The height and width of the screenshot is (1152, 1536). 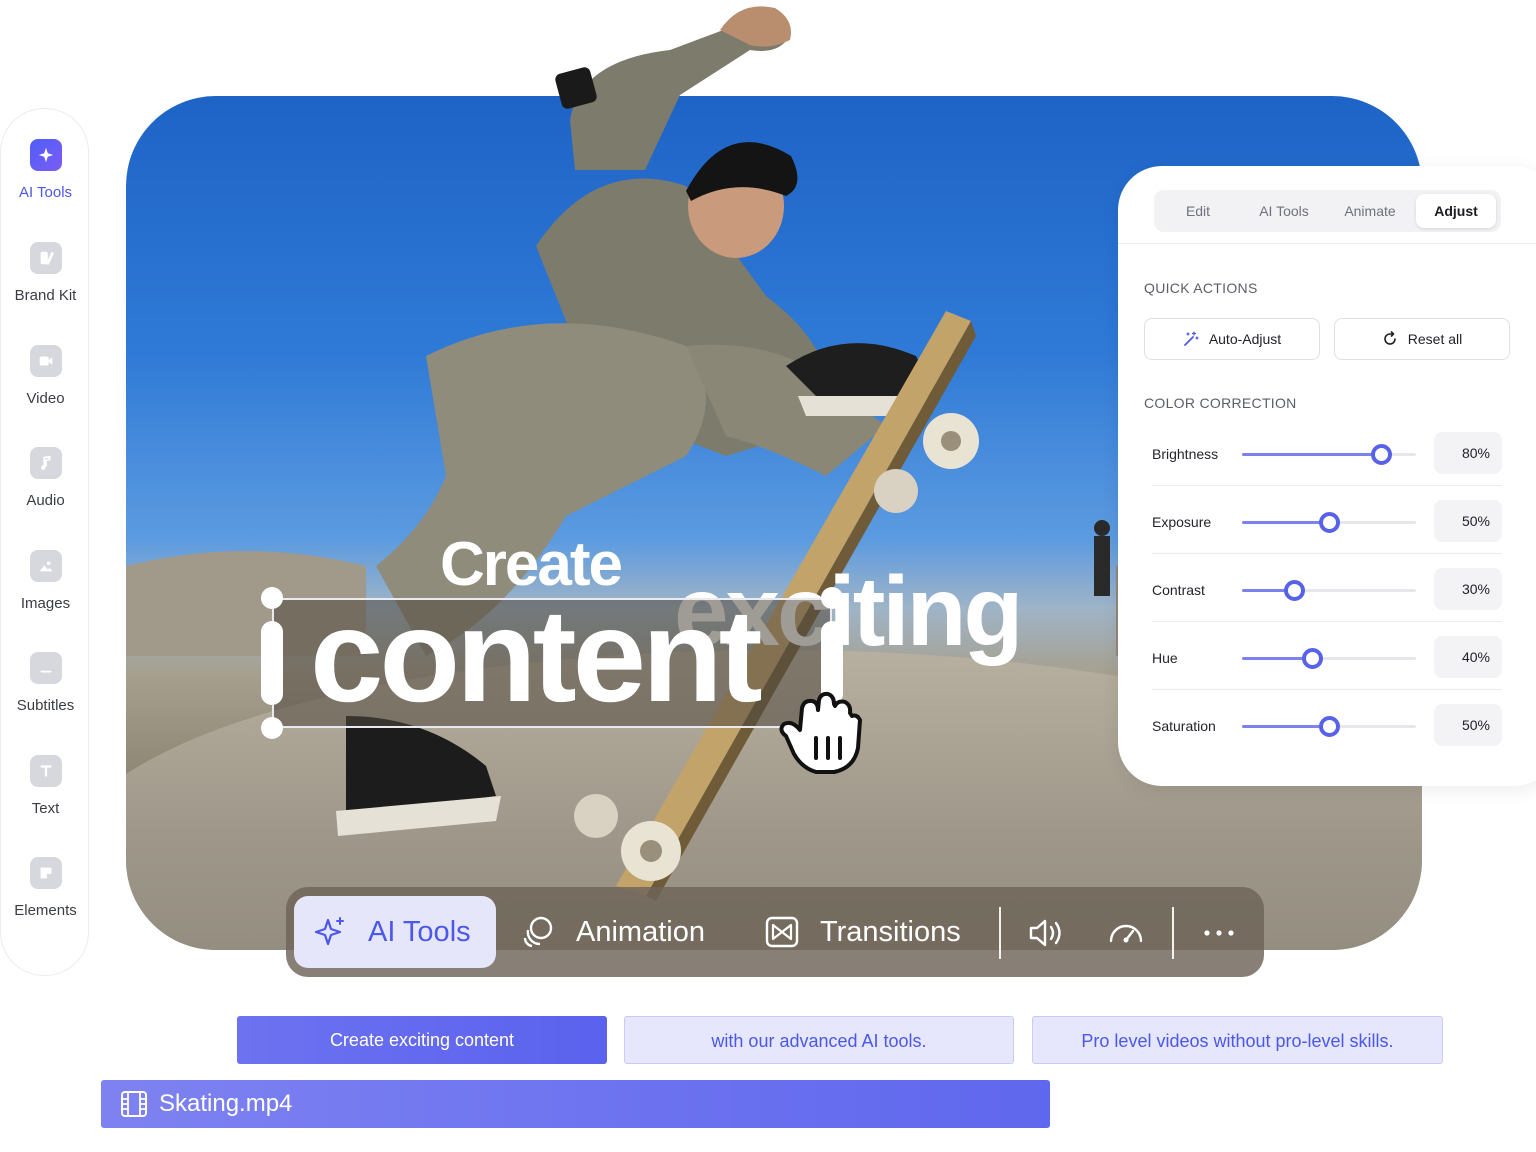 I want to click on toolbar-ai-tools-label: AI Tools, so click(x=419, y=931).